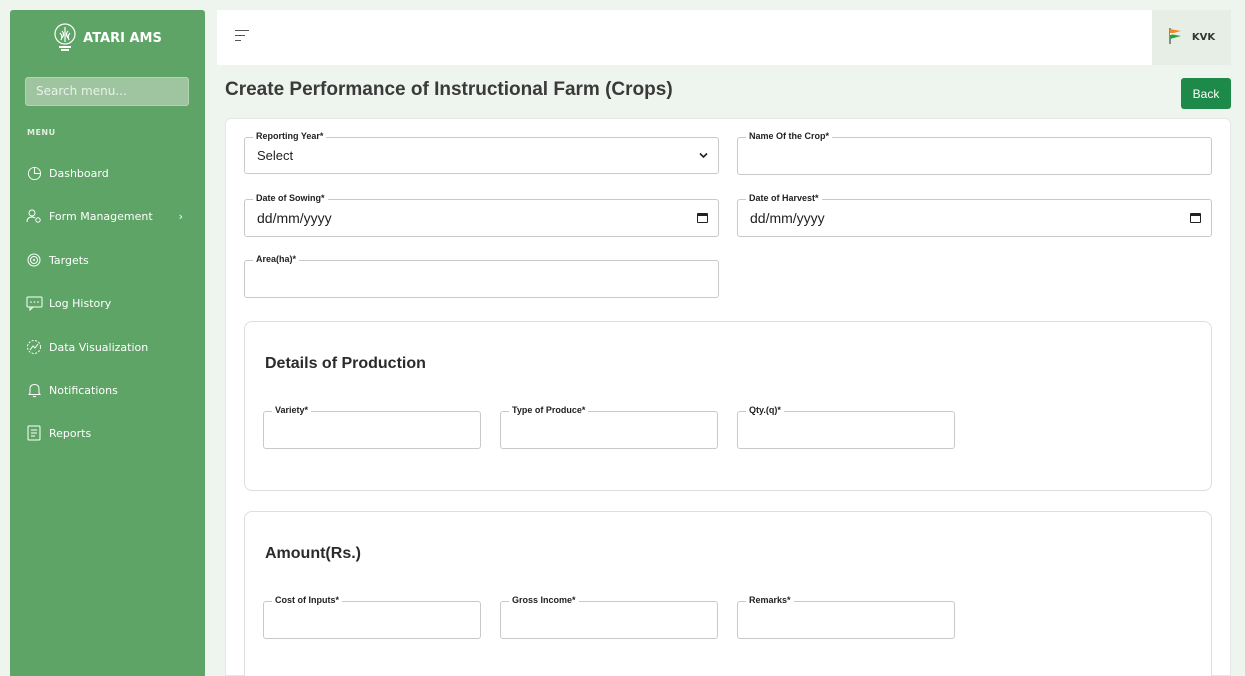  I want to click on select-value: Select, so click(275, 155).